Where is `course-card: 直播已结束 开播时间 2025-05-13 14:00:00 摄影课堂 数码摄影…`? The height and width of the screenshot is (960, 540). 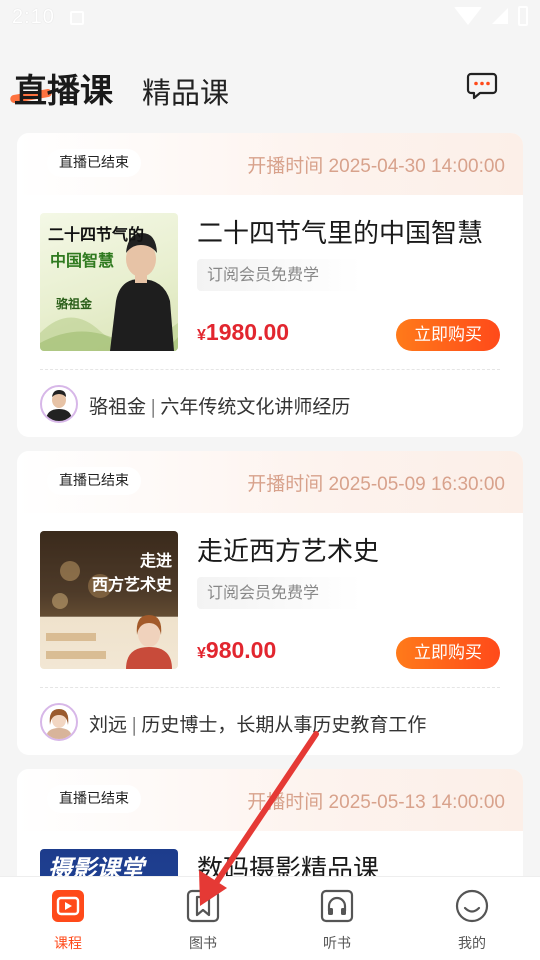 course-card: 直播已结束 开播时间 2025-05-13 14:00:00 摄影课堂 数码摄影… is located at coordinates (270, 829).